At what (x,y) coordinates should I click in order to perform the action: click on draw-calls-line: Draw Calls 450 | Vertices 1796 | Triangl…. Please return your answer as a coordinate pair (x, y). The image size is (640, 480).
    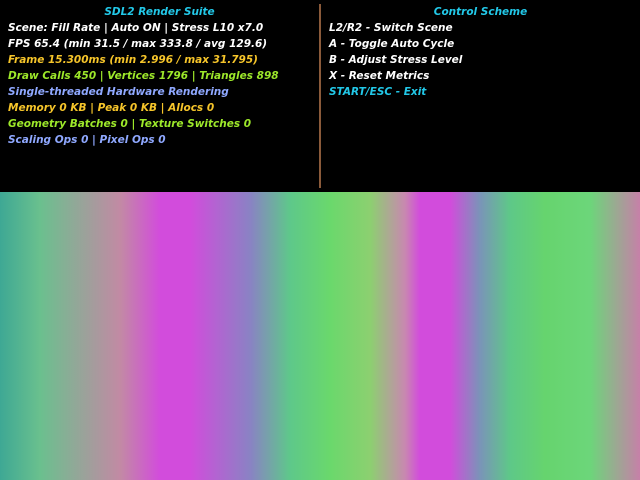
    Looking at the image, I should click on (143, 76).